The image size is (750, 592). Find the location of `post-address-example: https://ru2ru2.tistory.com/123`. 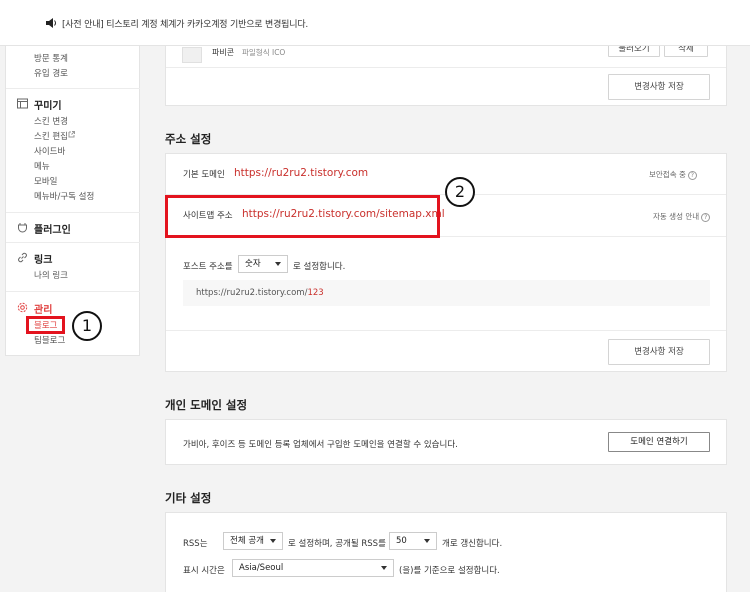

post-address-example: https://ru2ru2.tistory.com/123 is located at coordinates (260, 293).